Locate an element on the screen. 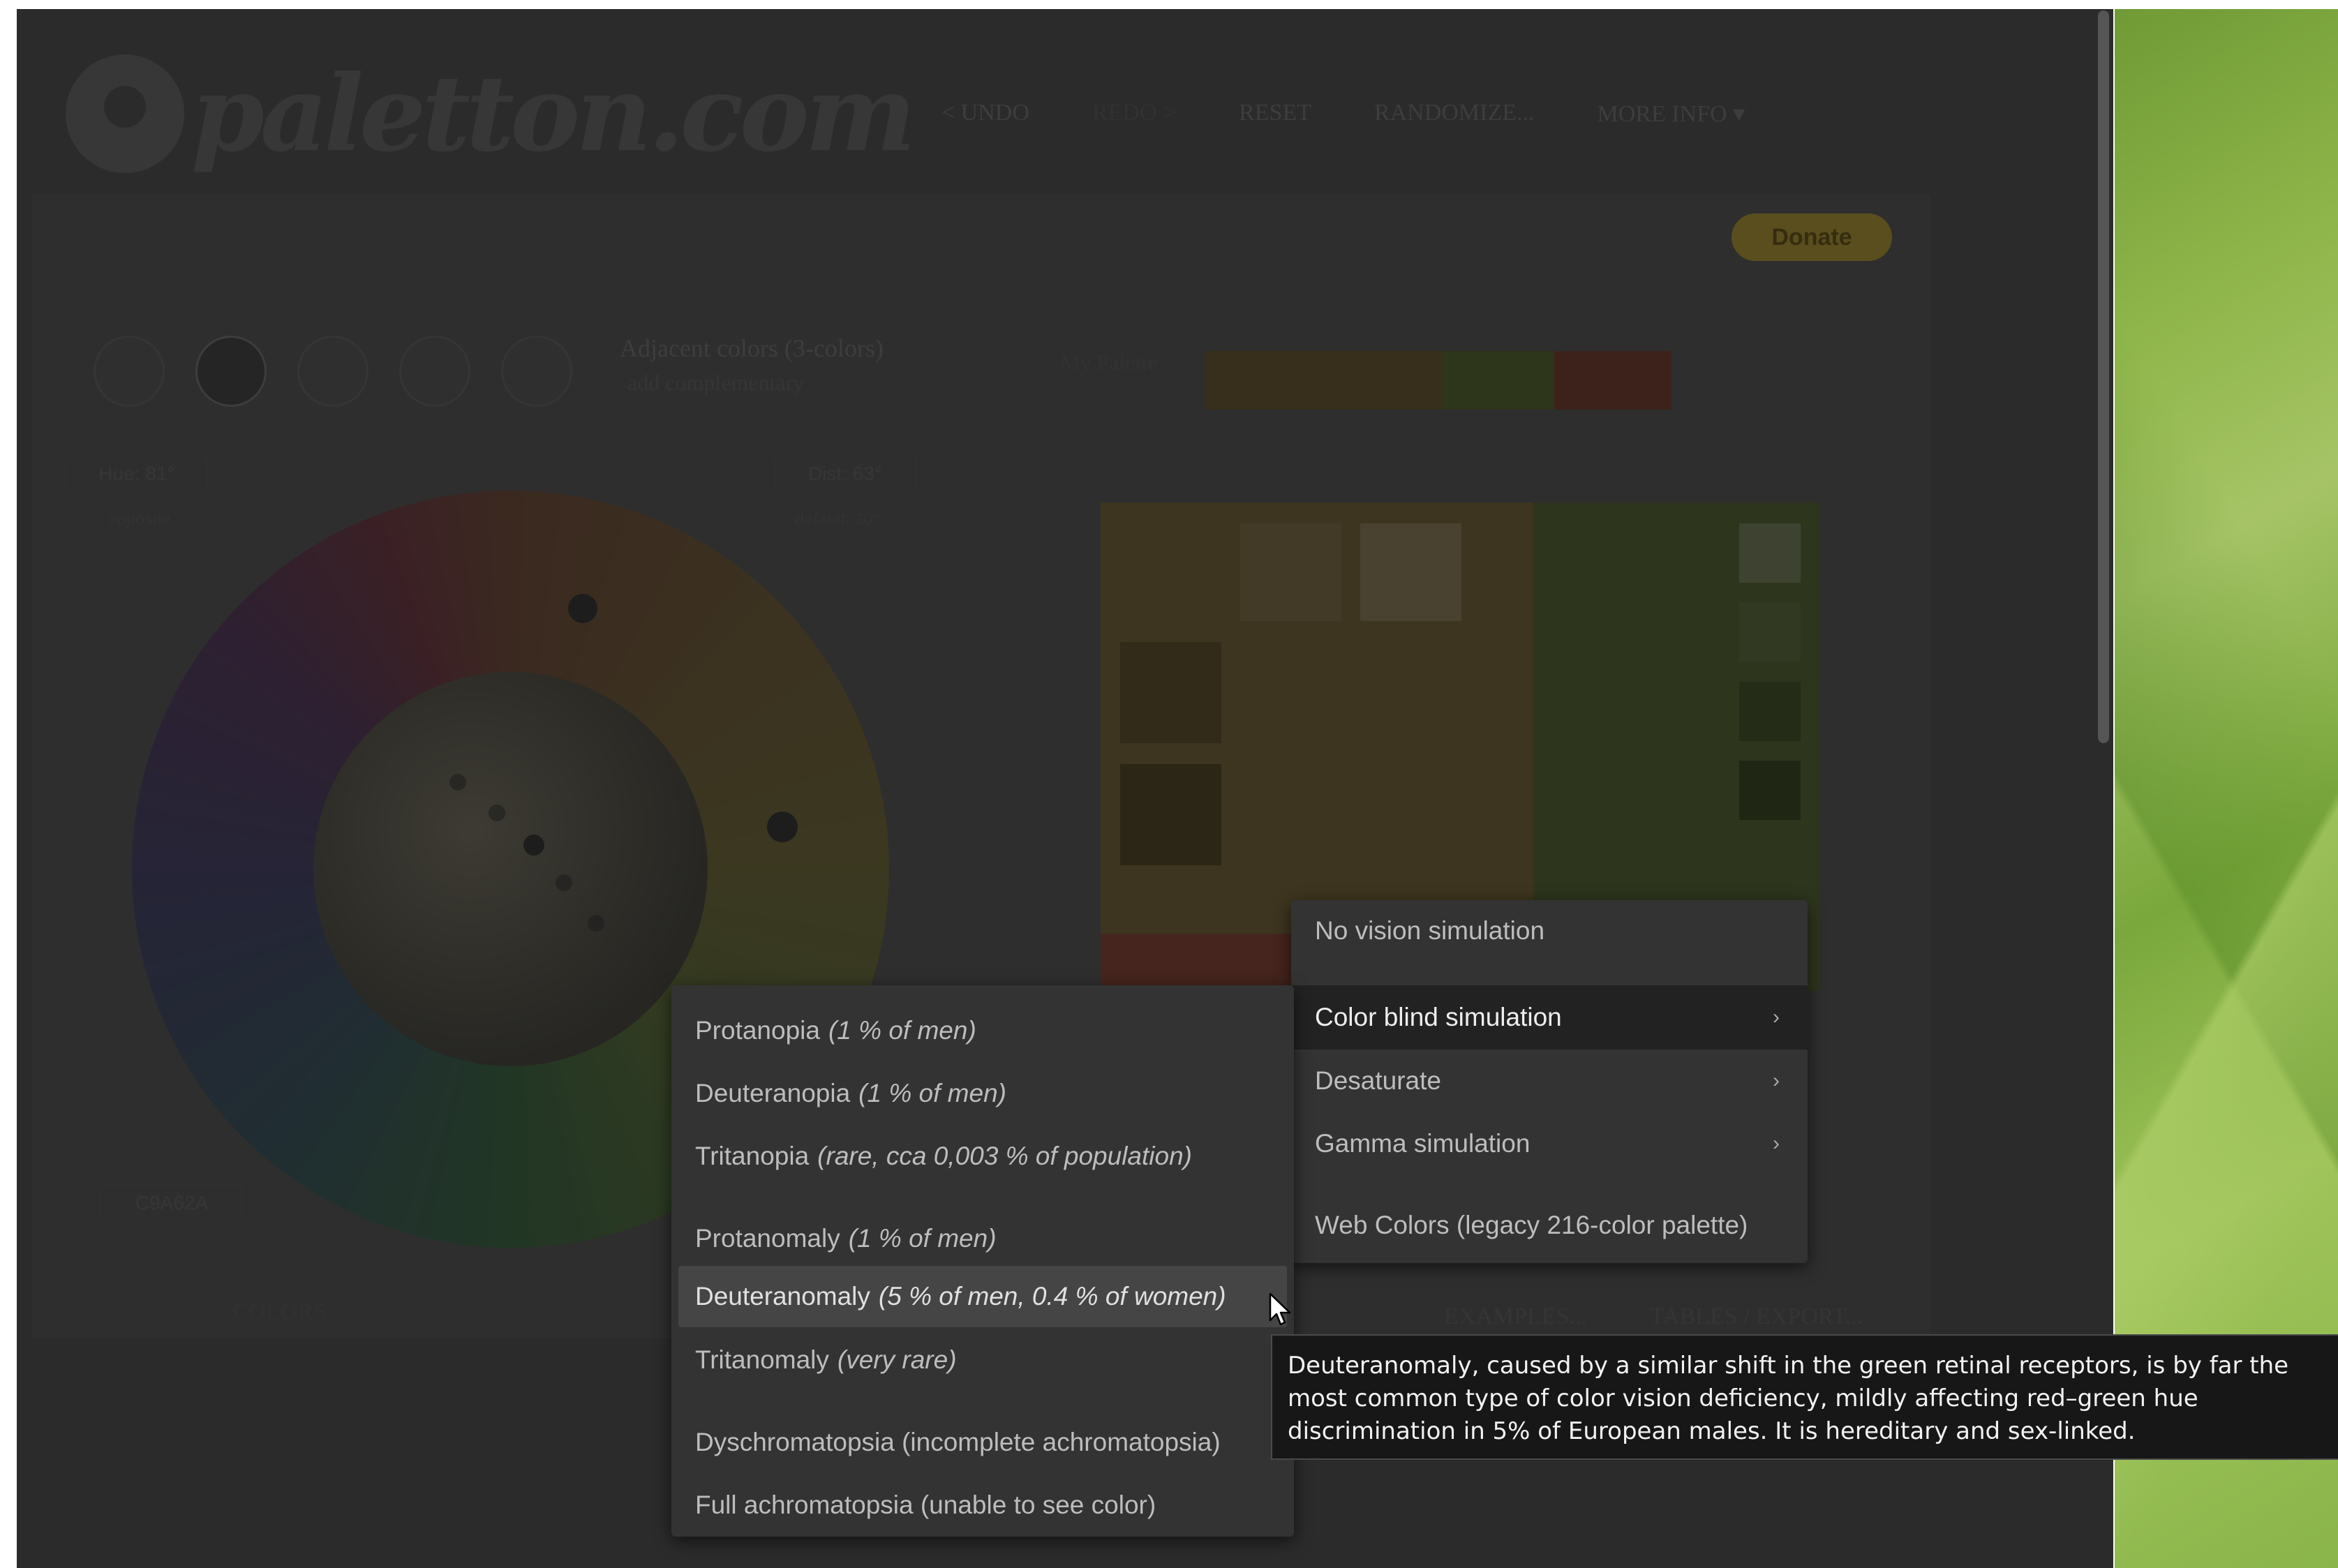 The height and width of the screenshot is (1568, 2338). scheme-title: Adjacent colors (3-colors) is located at coordinates (752, 348).